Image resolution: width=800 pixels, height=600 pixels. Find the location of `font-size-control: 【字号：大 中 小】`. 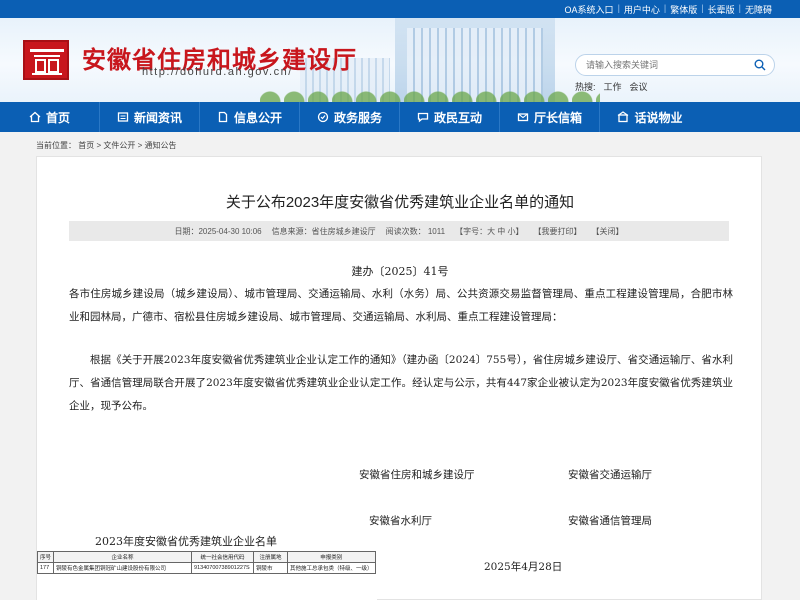

font-size-control: 【字号：大 中 小】 is located at coordinates (489, 231).